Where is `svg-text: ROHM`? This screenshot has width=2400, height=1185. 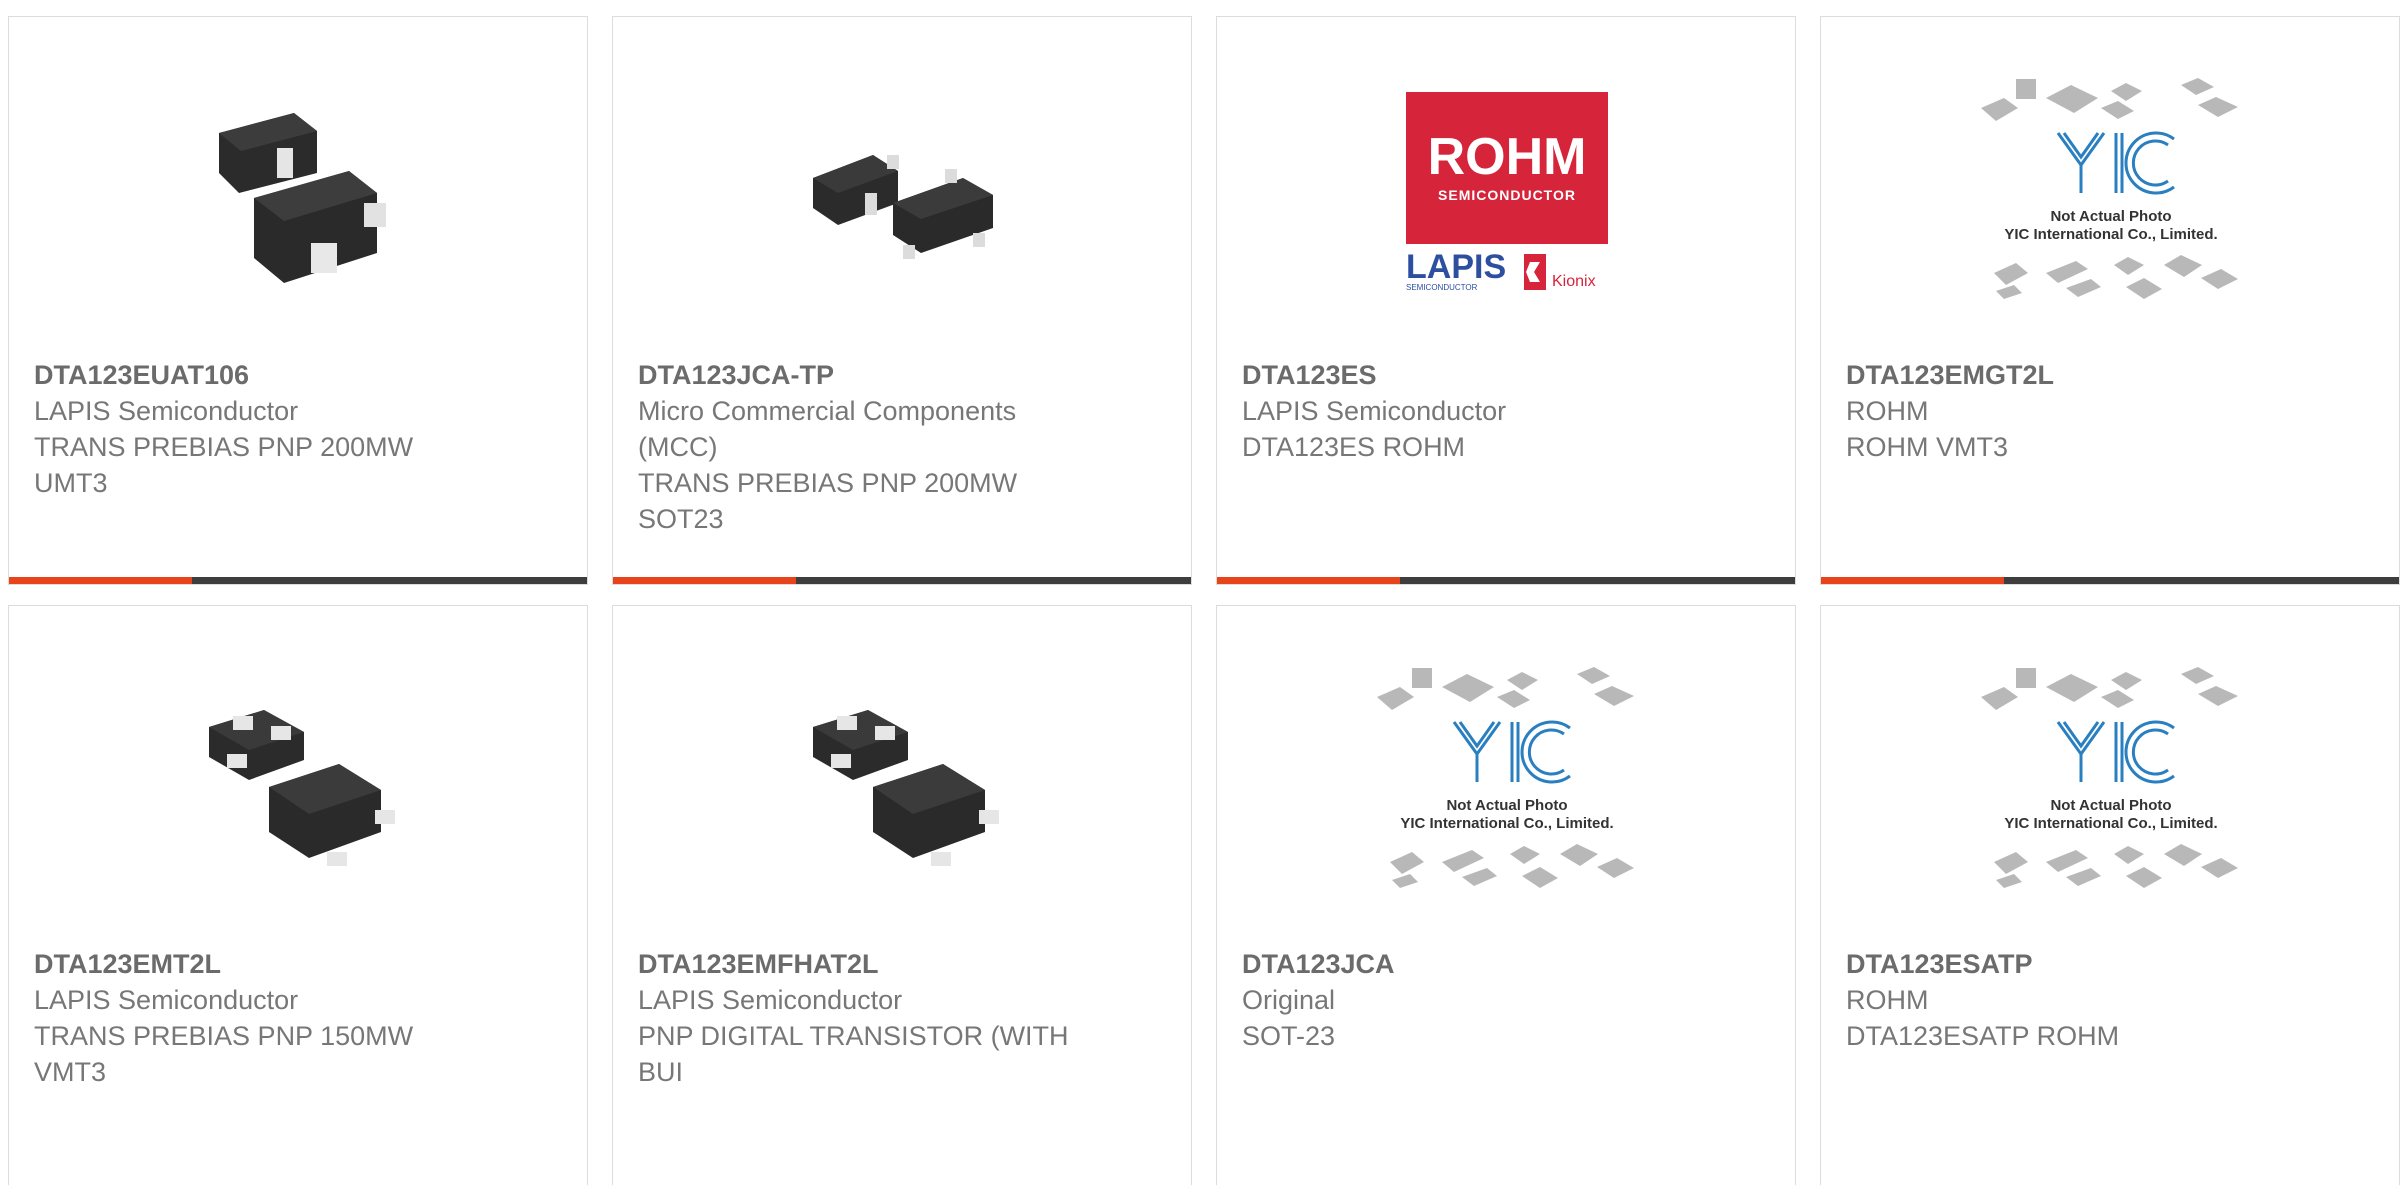 svg-text: ROHM is located at coordinates (1507, 157).